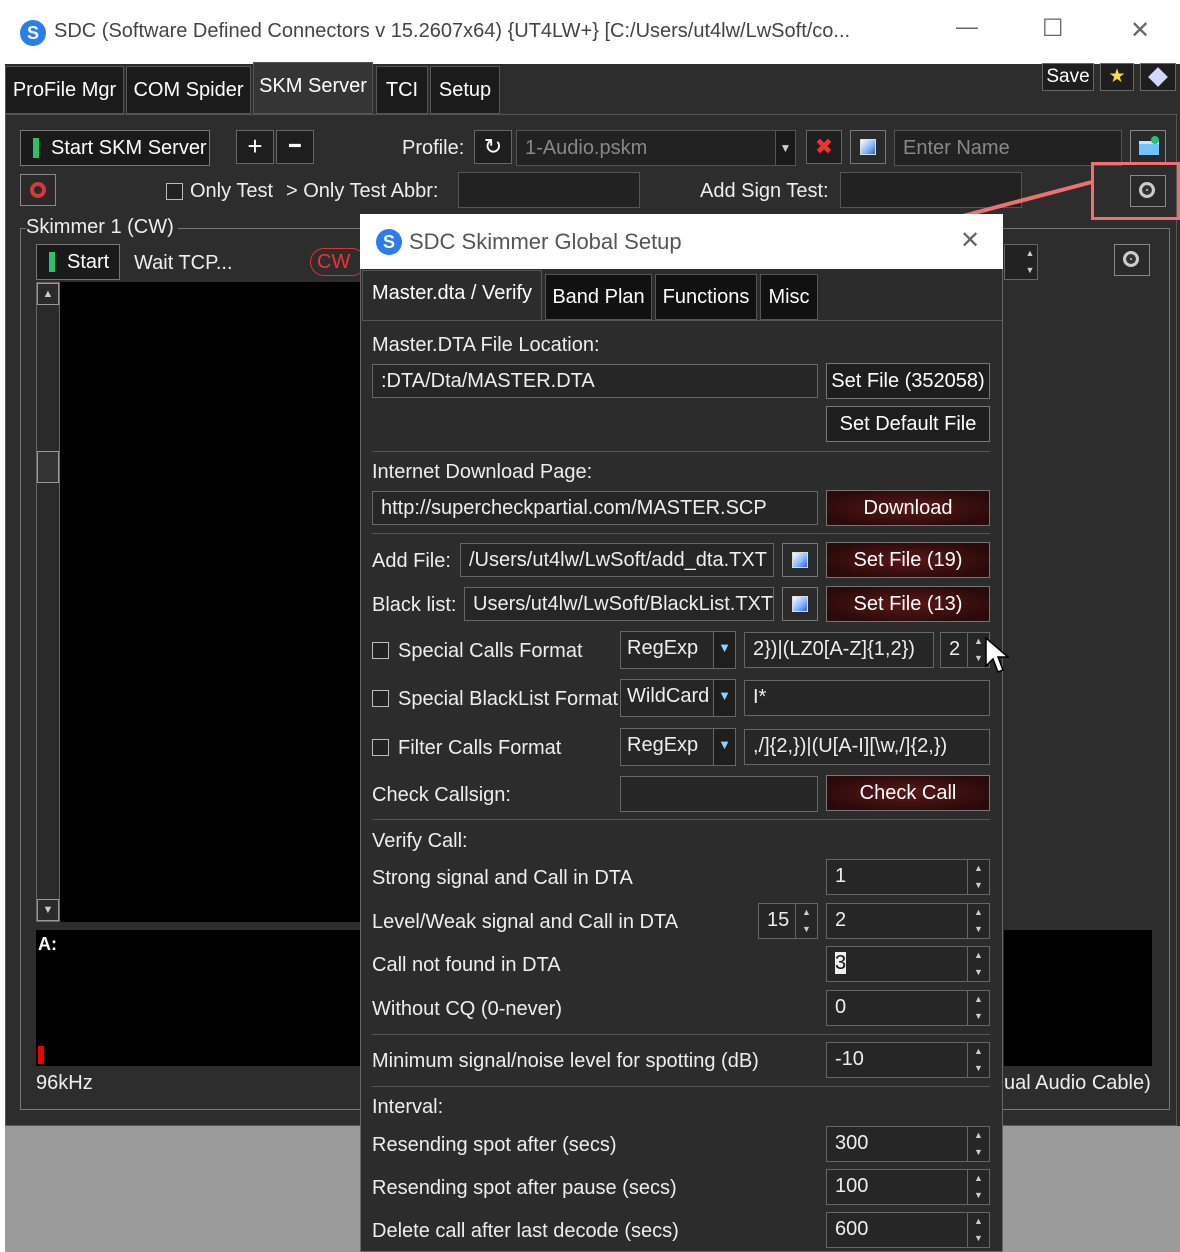 The width and height of the screenshot is (1180, 1252). Describe the element at coordinates (452, 295) in the screenshot. I see `dialog-tab-master-dta: Master.dta / Verify` at that location.